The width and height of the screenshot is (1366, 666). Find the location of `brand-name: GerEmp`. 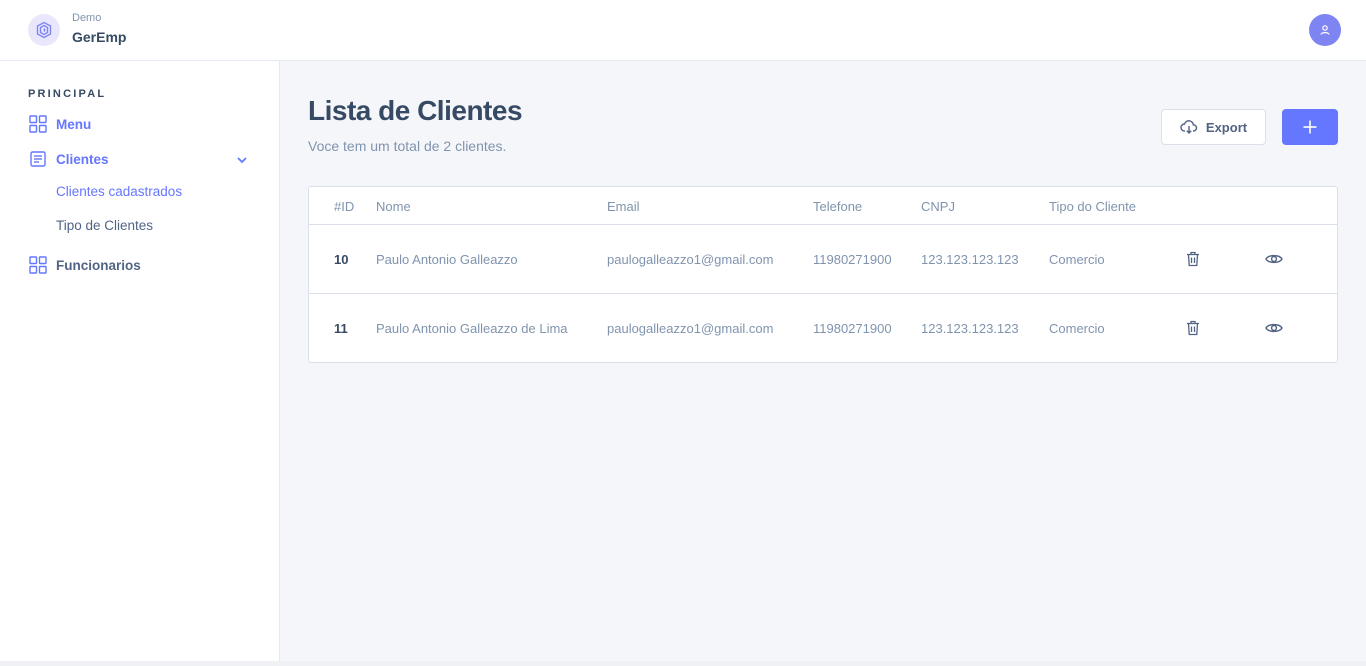

brand-name: GerEmp is located at coordinates (99, 37).